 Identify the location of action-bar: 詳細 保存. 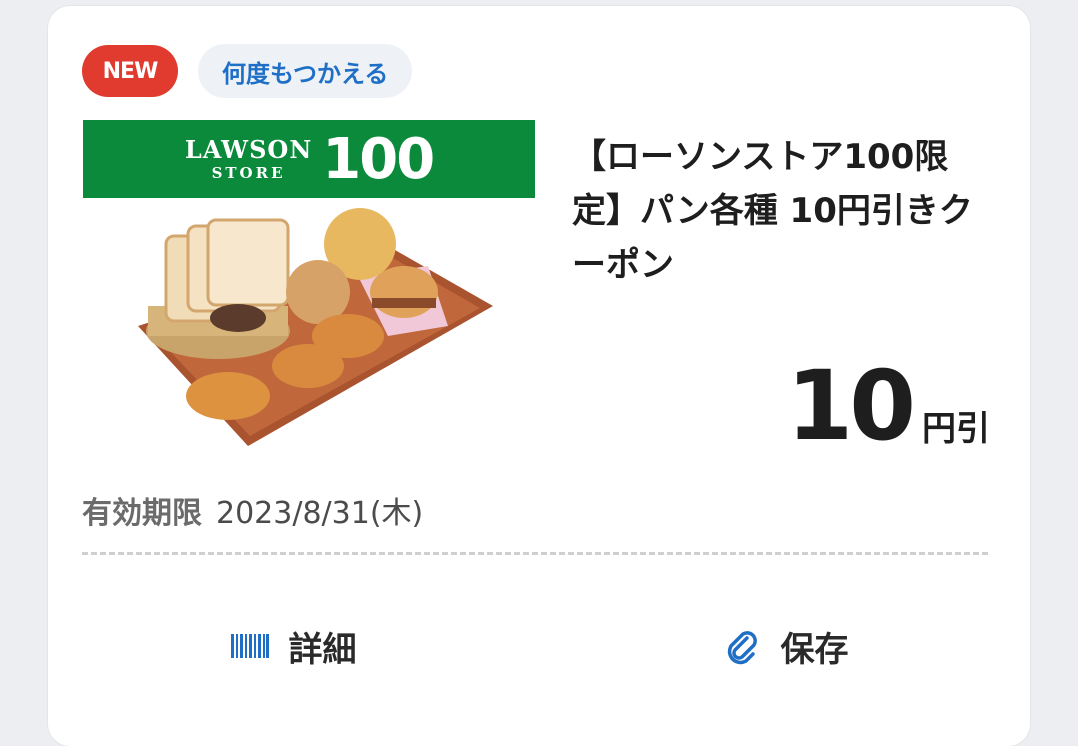
(539, 646).